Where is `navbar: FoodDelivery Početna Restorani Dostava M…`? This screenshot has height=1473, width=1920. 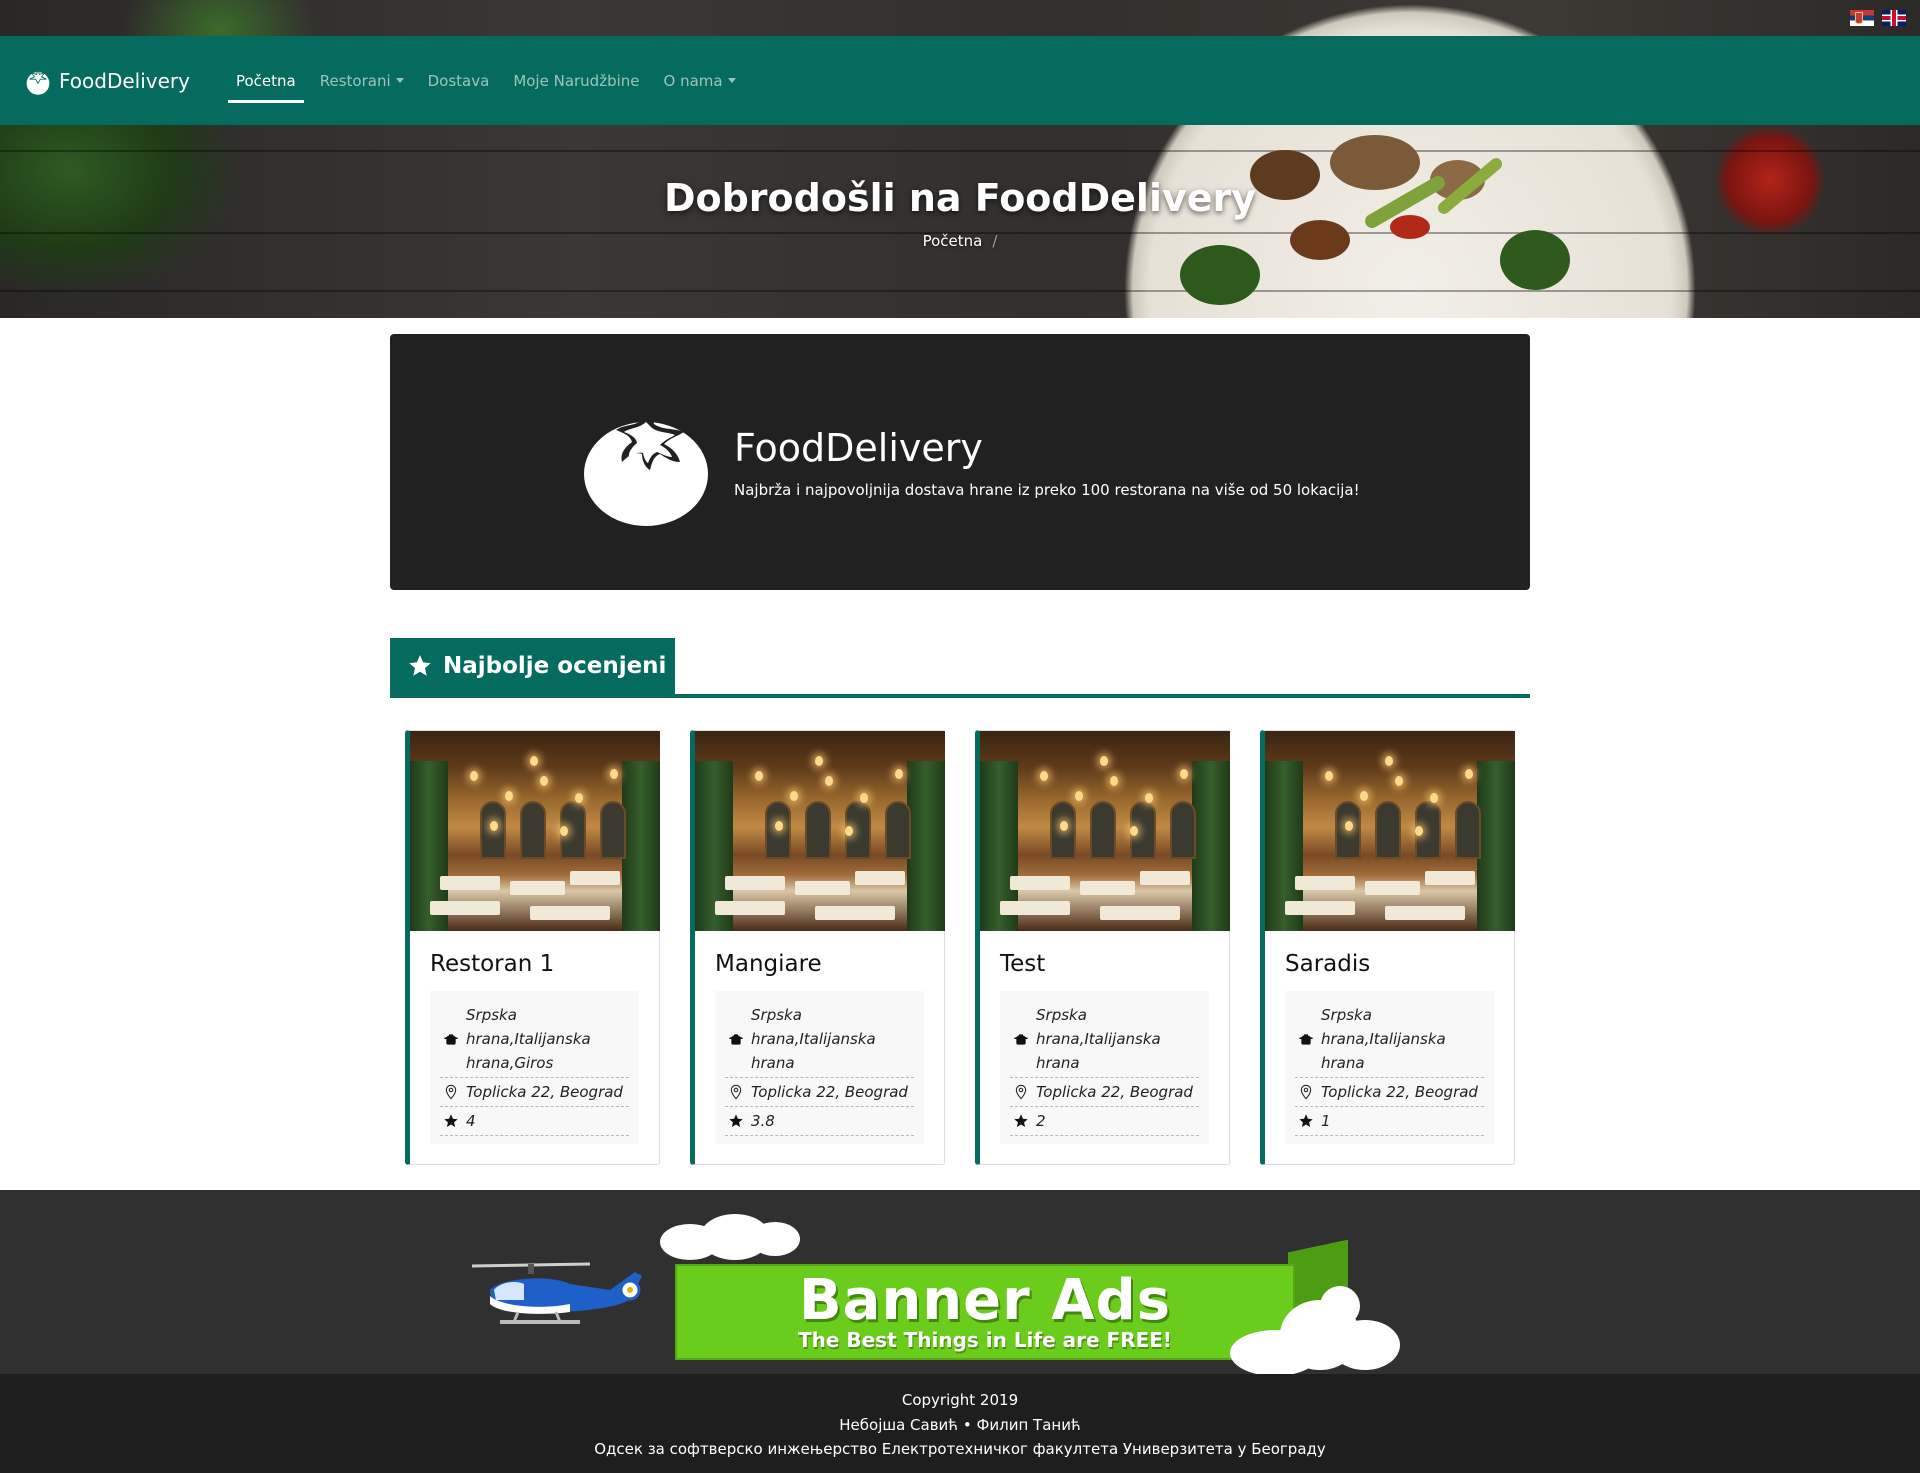
navbar: FoodDelivery Početna Restorani Dostava M… is located at coordinates (960, 80).